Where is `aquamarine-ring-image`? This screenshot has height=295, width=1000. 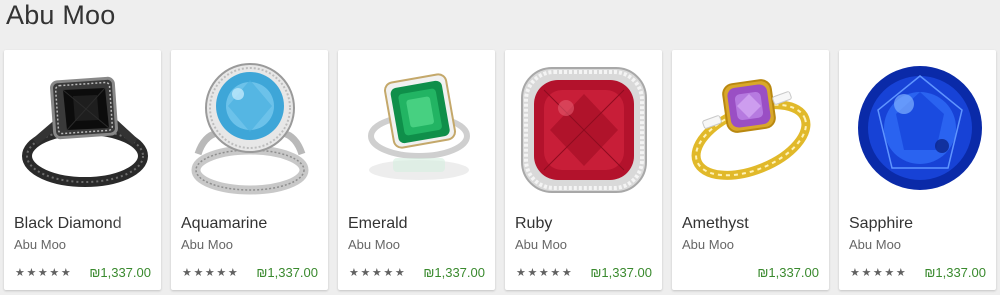 aquamarine-ring-image is located at coordinates (250, 129).